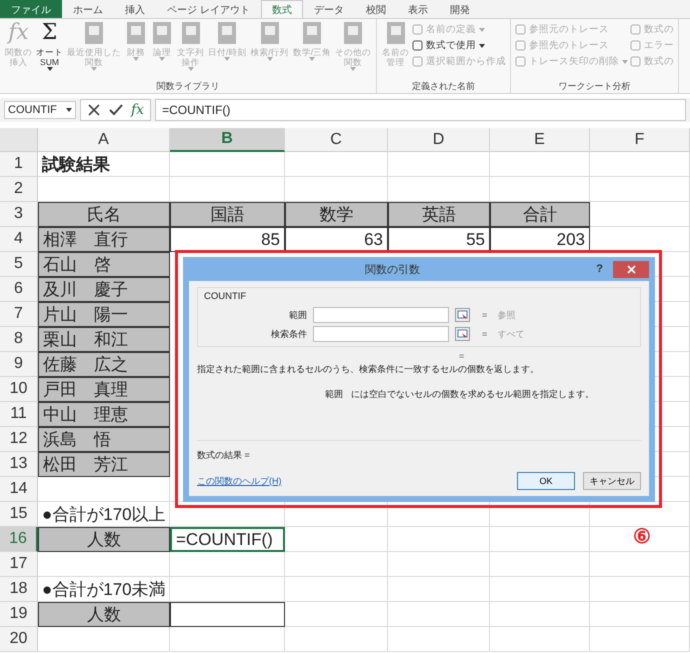  I want to click on ribbon-tab: データ, so click(328, 9).